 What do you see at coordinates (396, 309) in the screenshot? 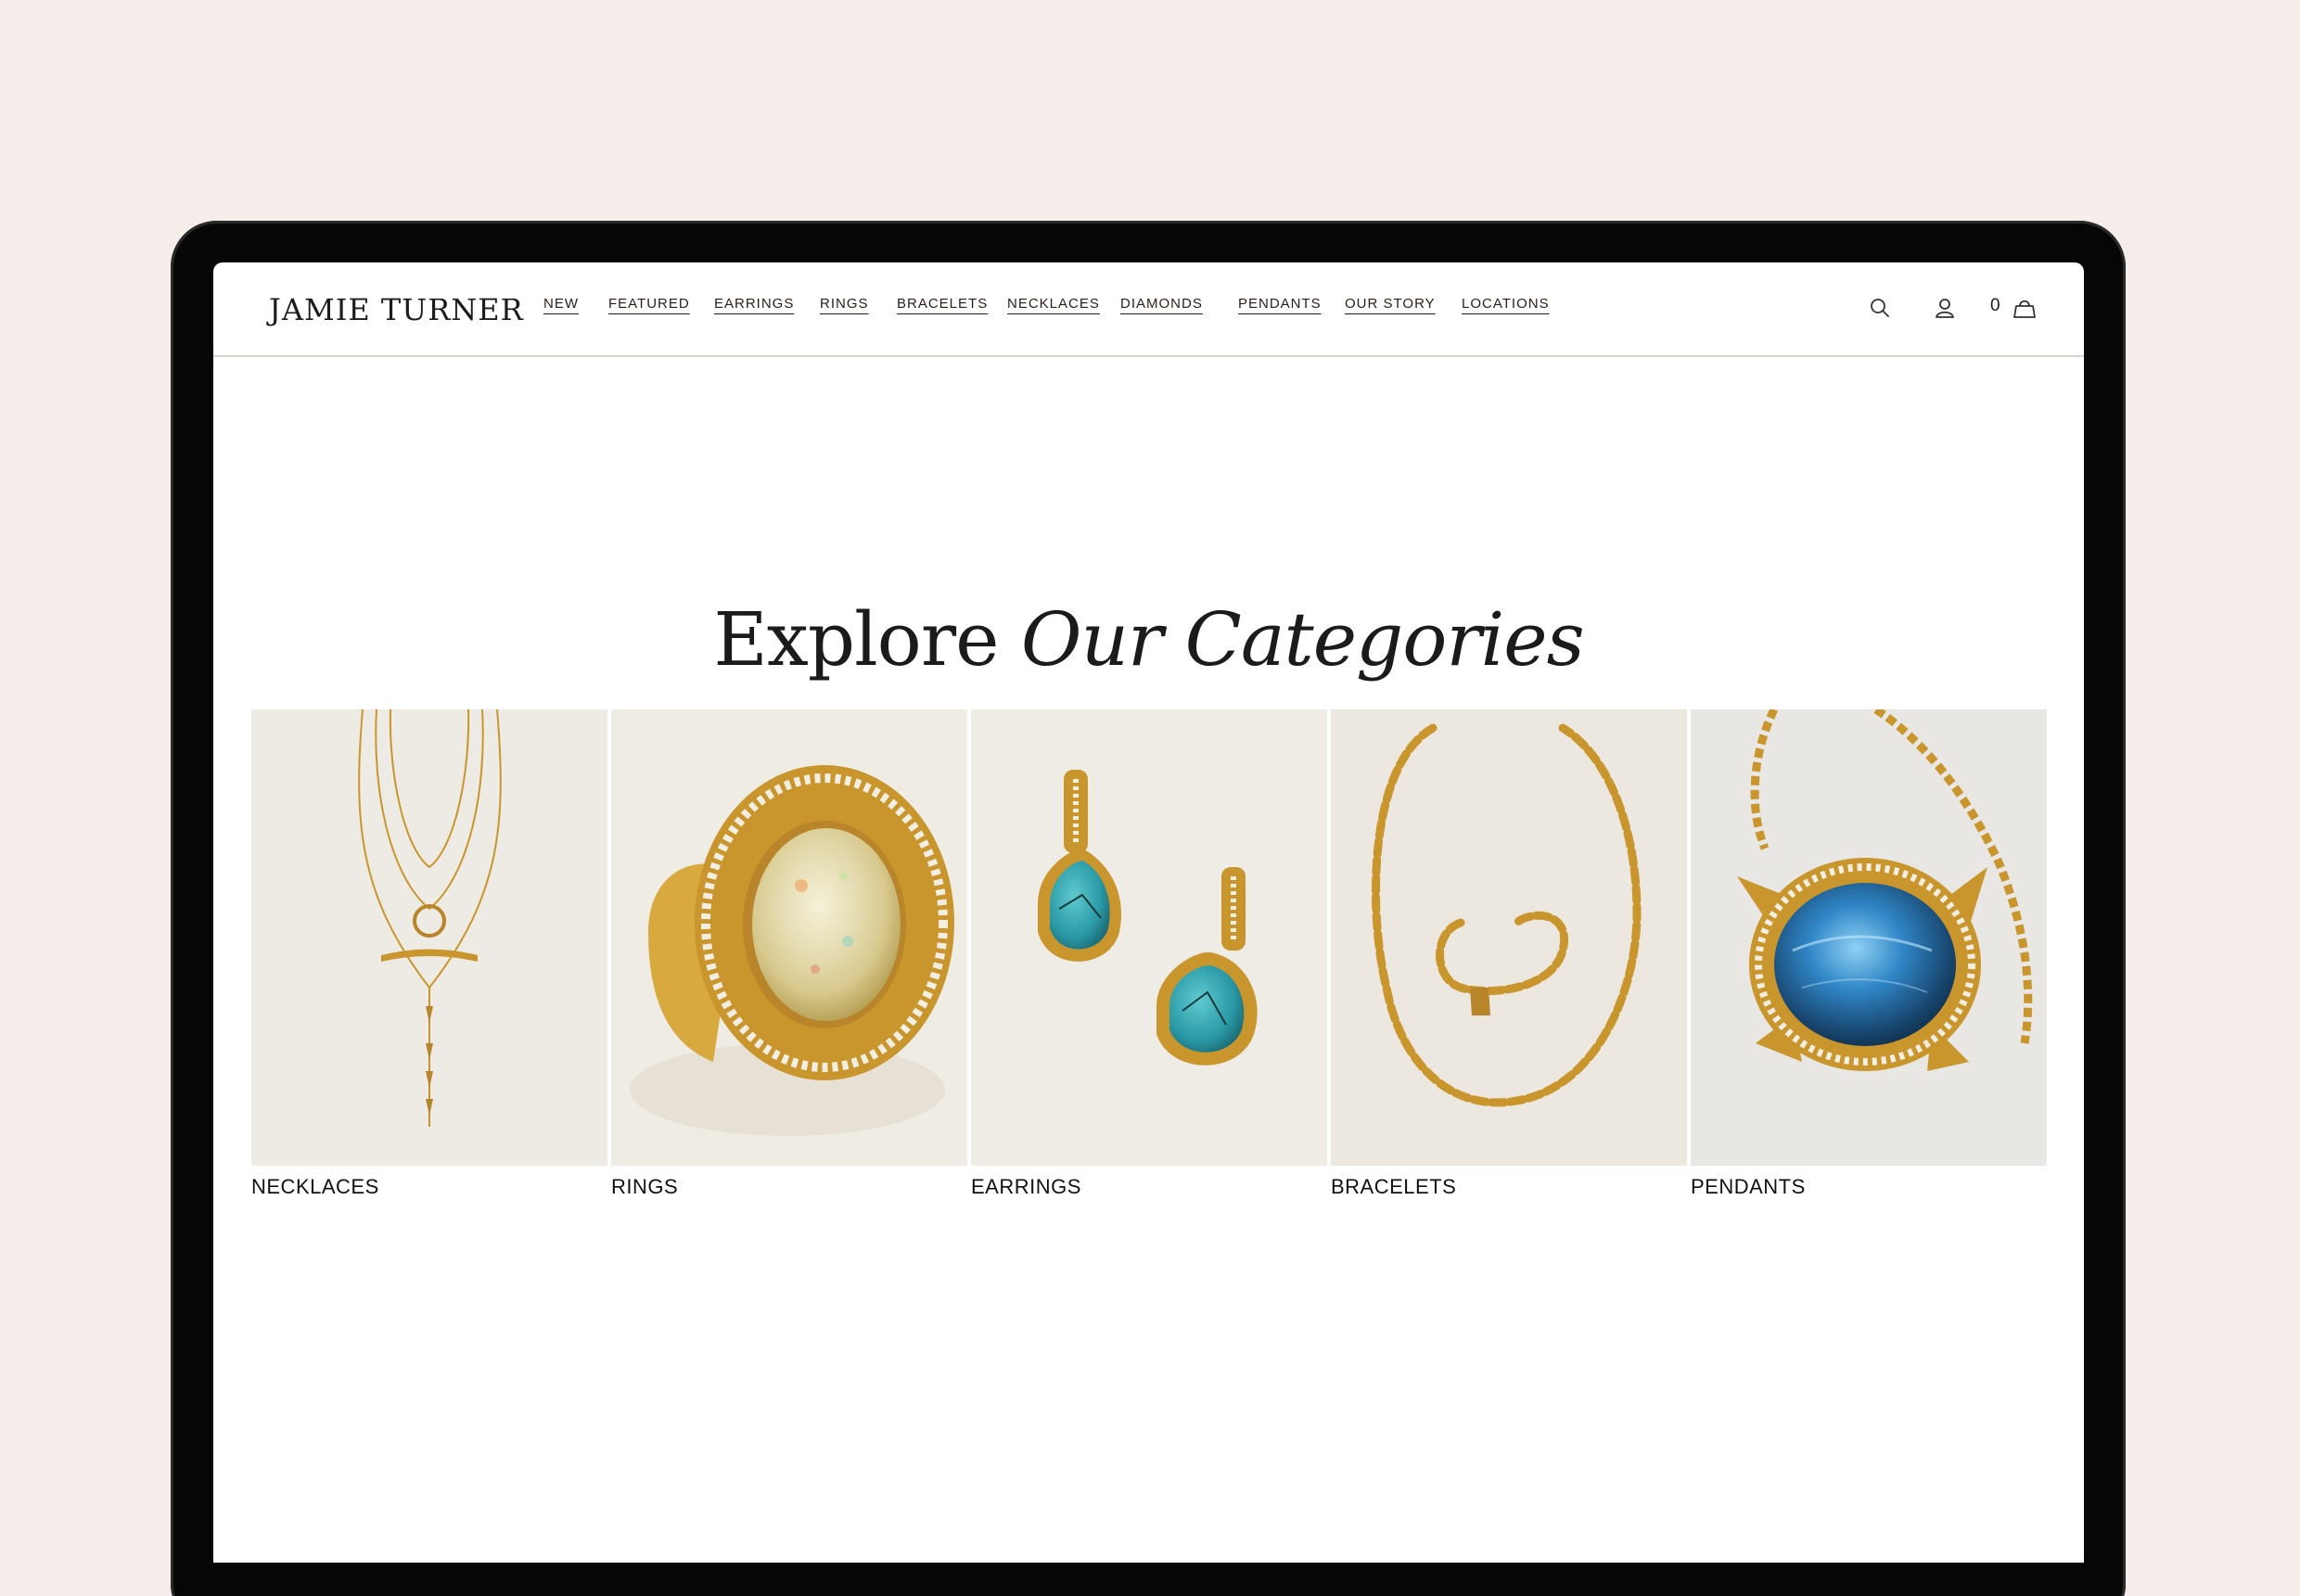
I see `brand-logo: JAMIE TURNER` at bounding box center [396, 309].